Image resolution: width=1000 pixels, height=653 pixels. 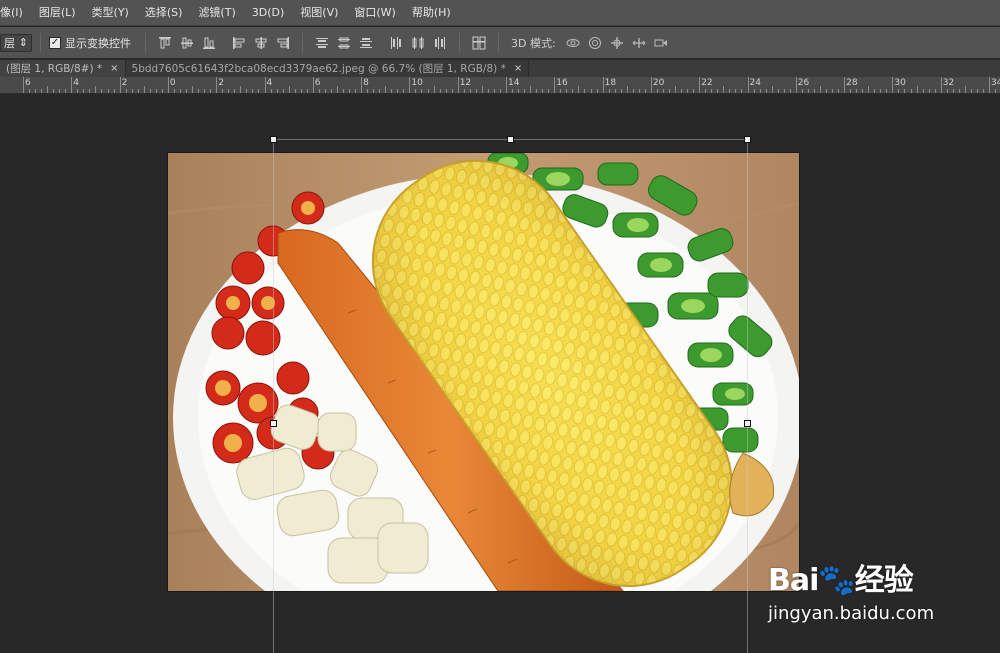 What do you see at coordinates (57, 13) in the screenshot?
I see `menu-layer: 图层(L)` at bounding box center [57, 13].